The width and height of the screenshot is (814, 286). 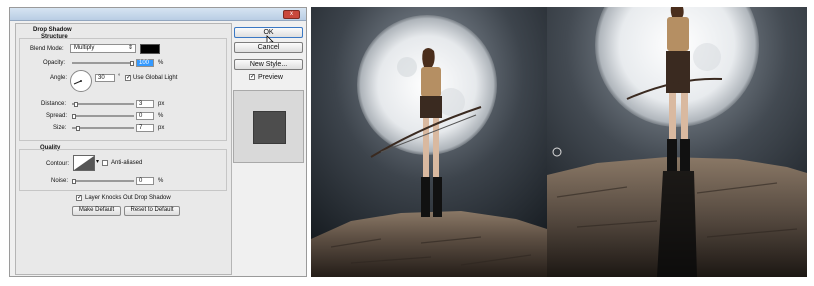 What do you see at coordinates (60, 128) in the screenshot?
I see `size-label: Size:` at bounding box center [60, 128].